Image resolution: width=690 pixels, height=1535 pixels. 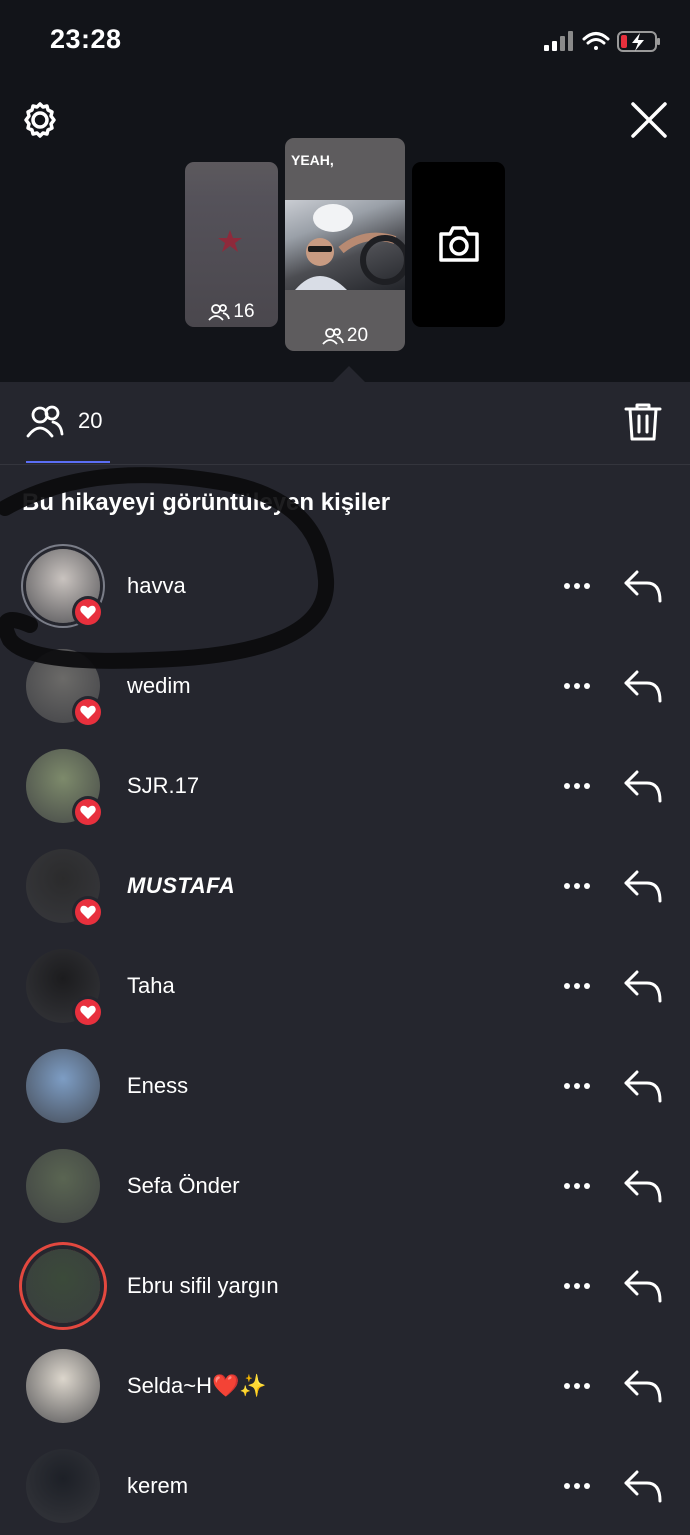 What do you see at coordinates (649, 120) in the screenshot?
I see `close-icon` at bounding box center [649, 120].